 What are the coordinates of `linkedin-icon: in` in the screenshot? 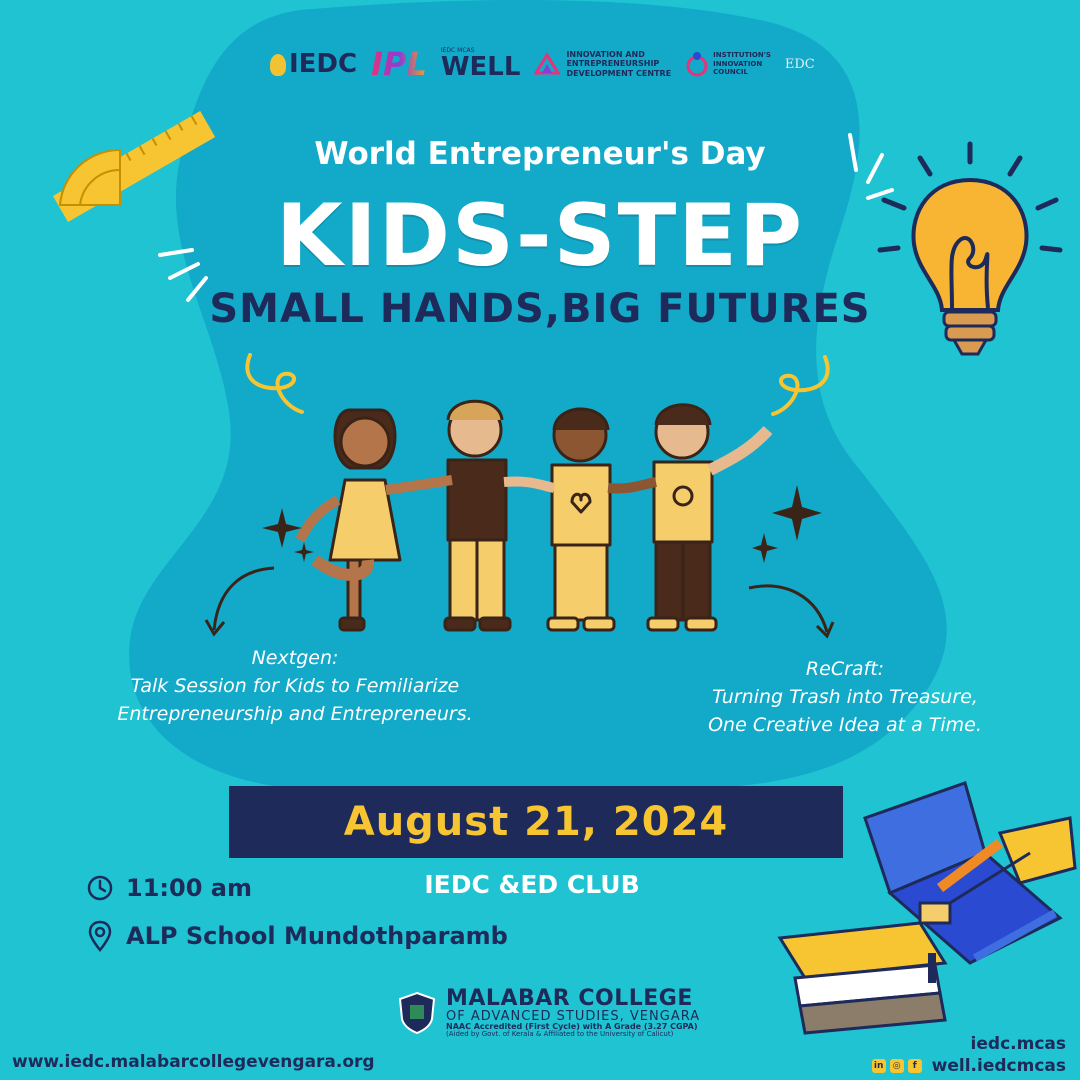 It's located at (878, 1066).